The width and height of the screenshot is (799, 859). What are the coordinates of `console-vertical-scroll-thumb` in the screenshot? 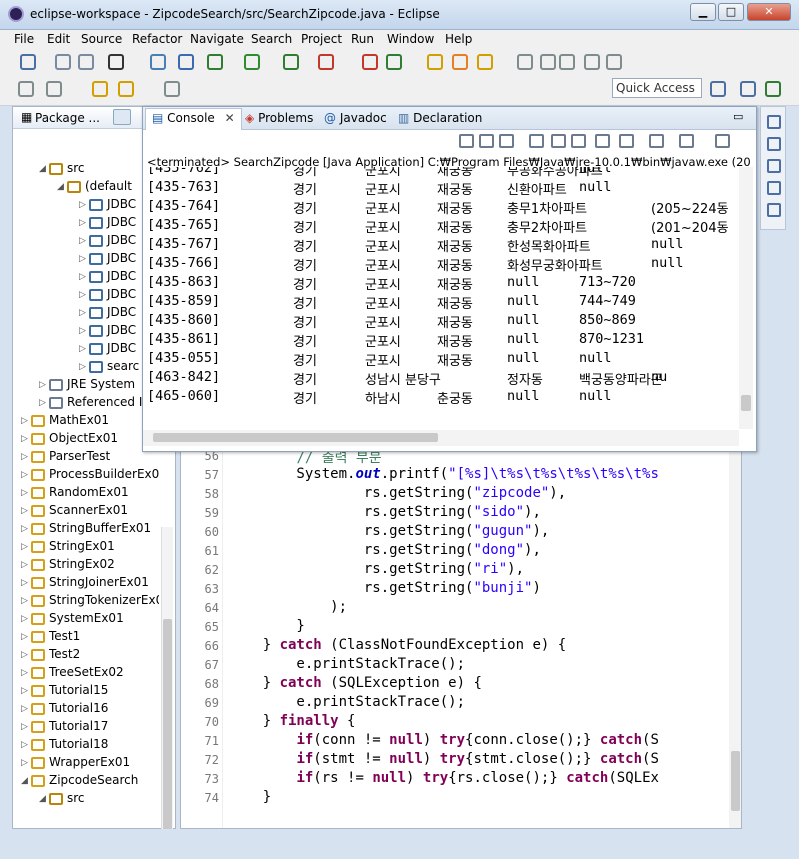 It's located at (746, 403).